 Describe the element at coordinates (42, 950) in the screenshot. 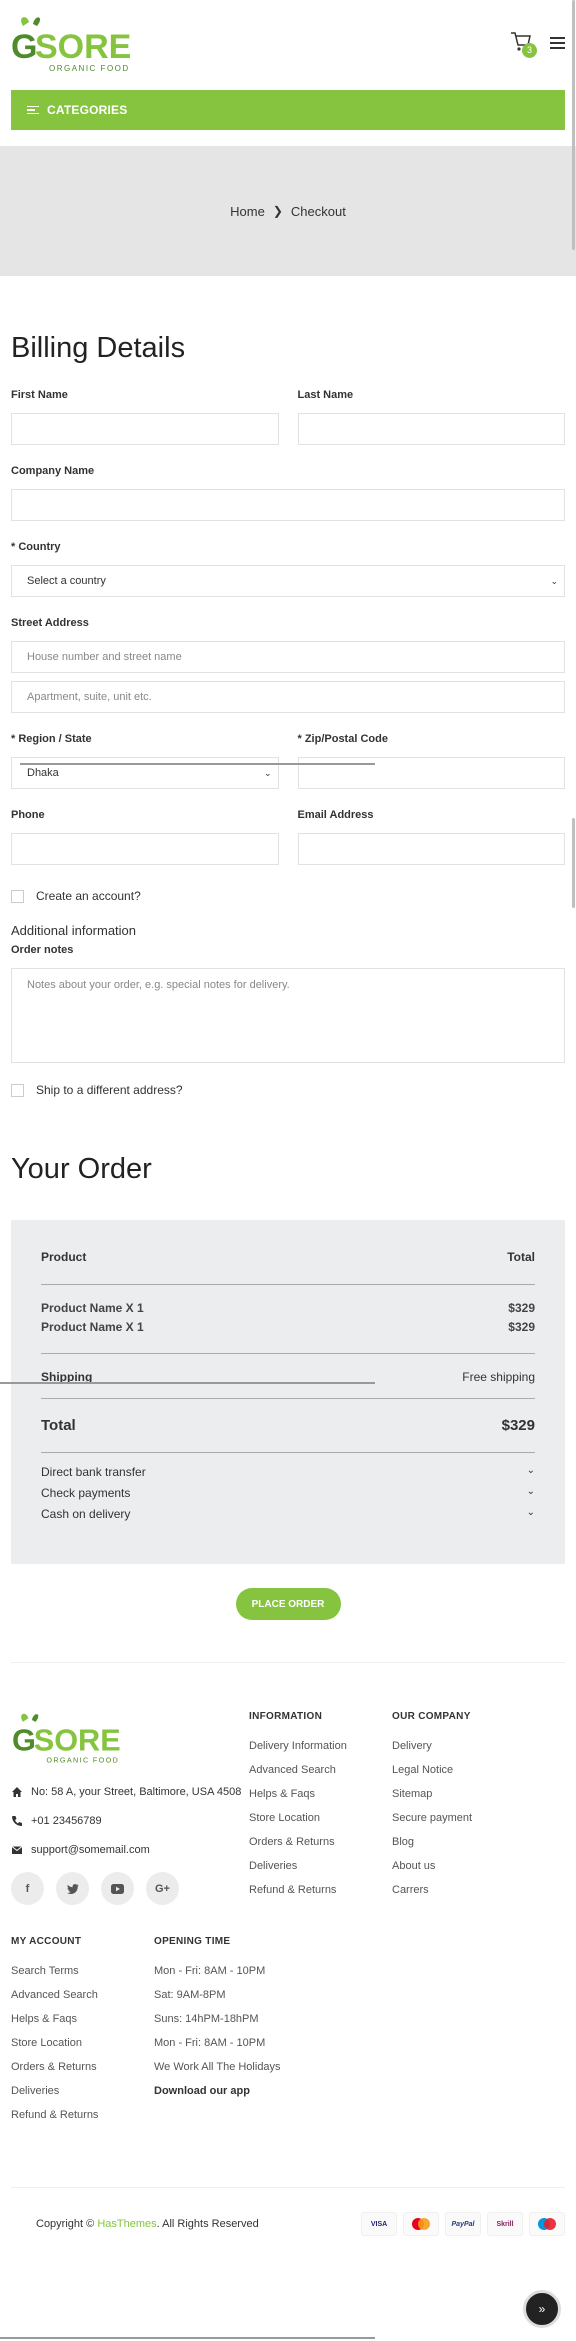

I see `order-notes-label: Order notes` at that location.